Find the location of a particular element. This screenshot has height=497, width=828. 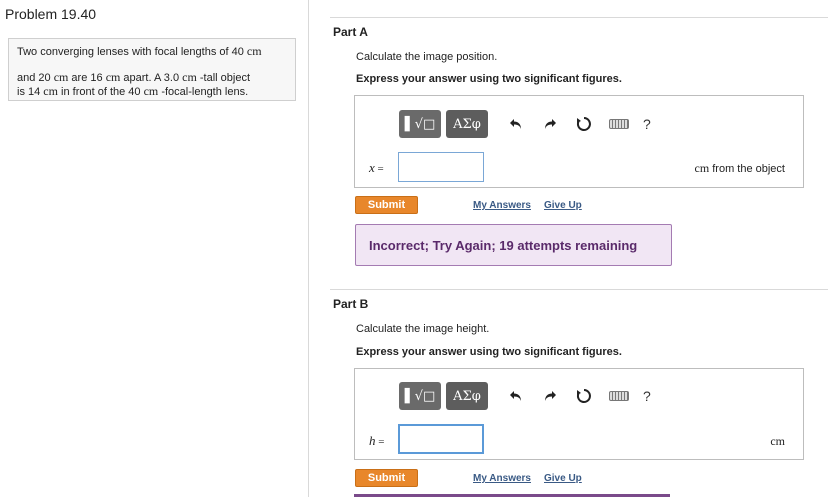

part-a-math-toolbar: ▌√□ ΑΣφ ? is located at coordinates (525, 124).